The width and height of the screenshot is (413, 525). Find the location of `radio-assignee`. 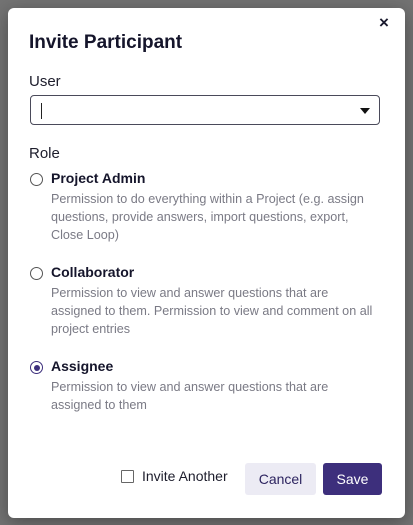

radio-assignee is located at coordinates (36, 367).